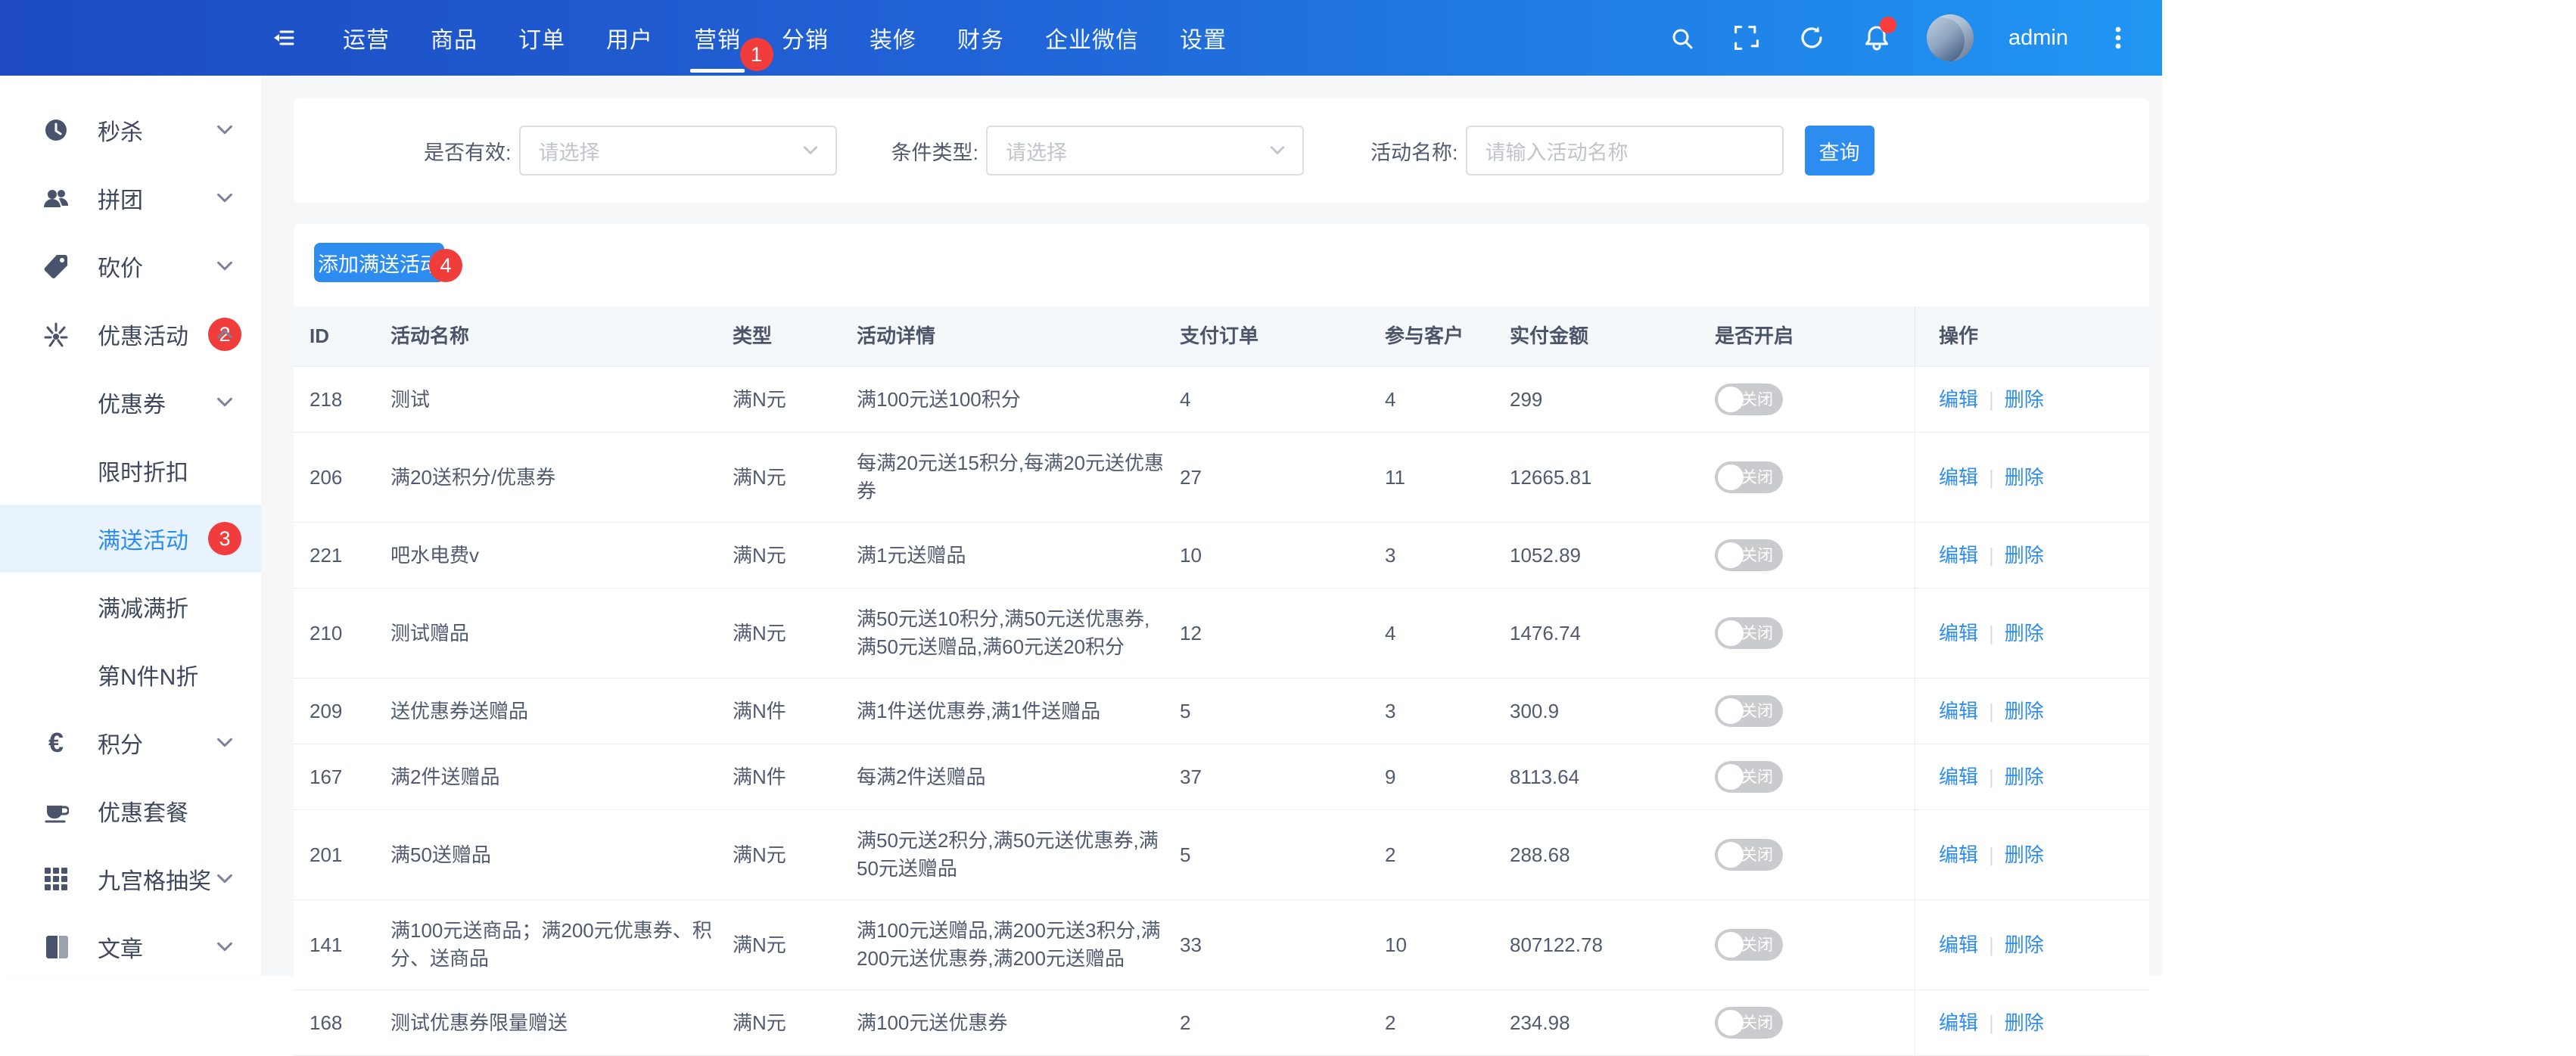 This screenshot has width=2576, height=1056. Describe the element at coordinates (130, 743) in the screenshot. I see `sidebar-item-积分: € 积分` at that location.